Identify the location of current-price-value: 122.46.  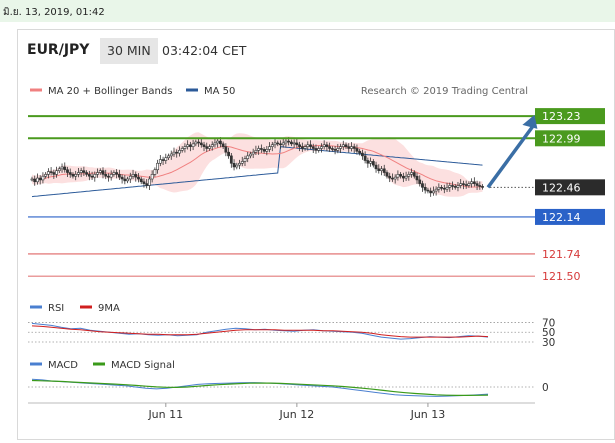
(561, 187).